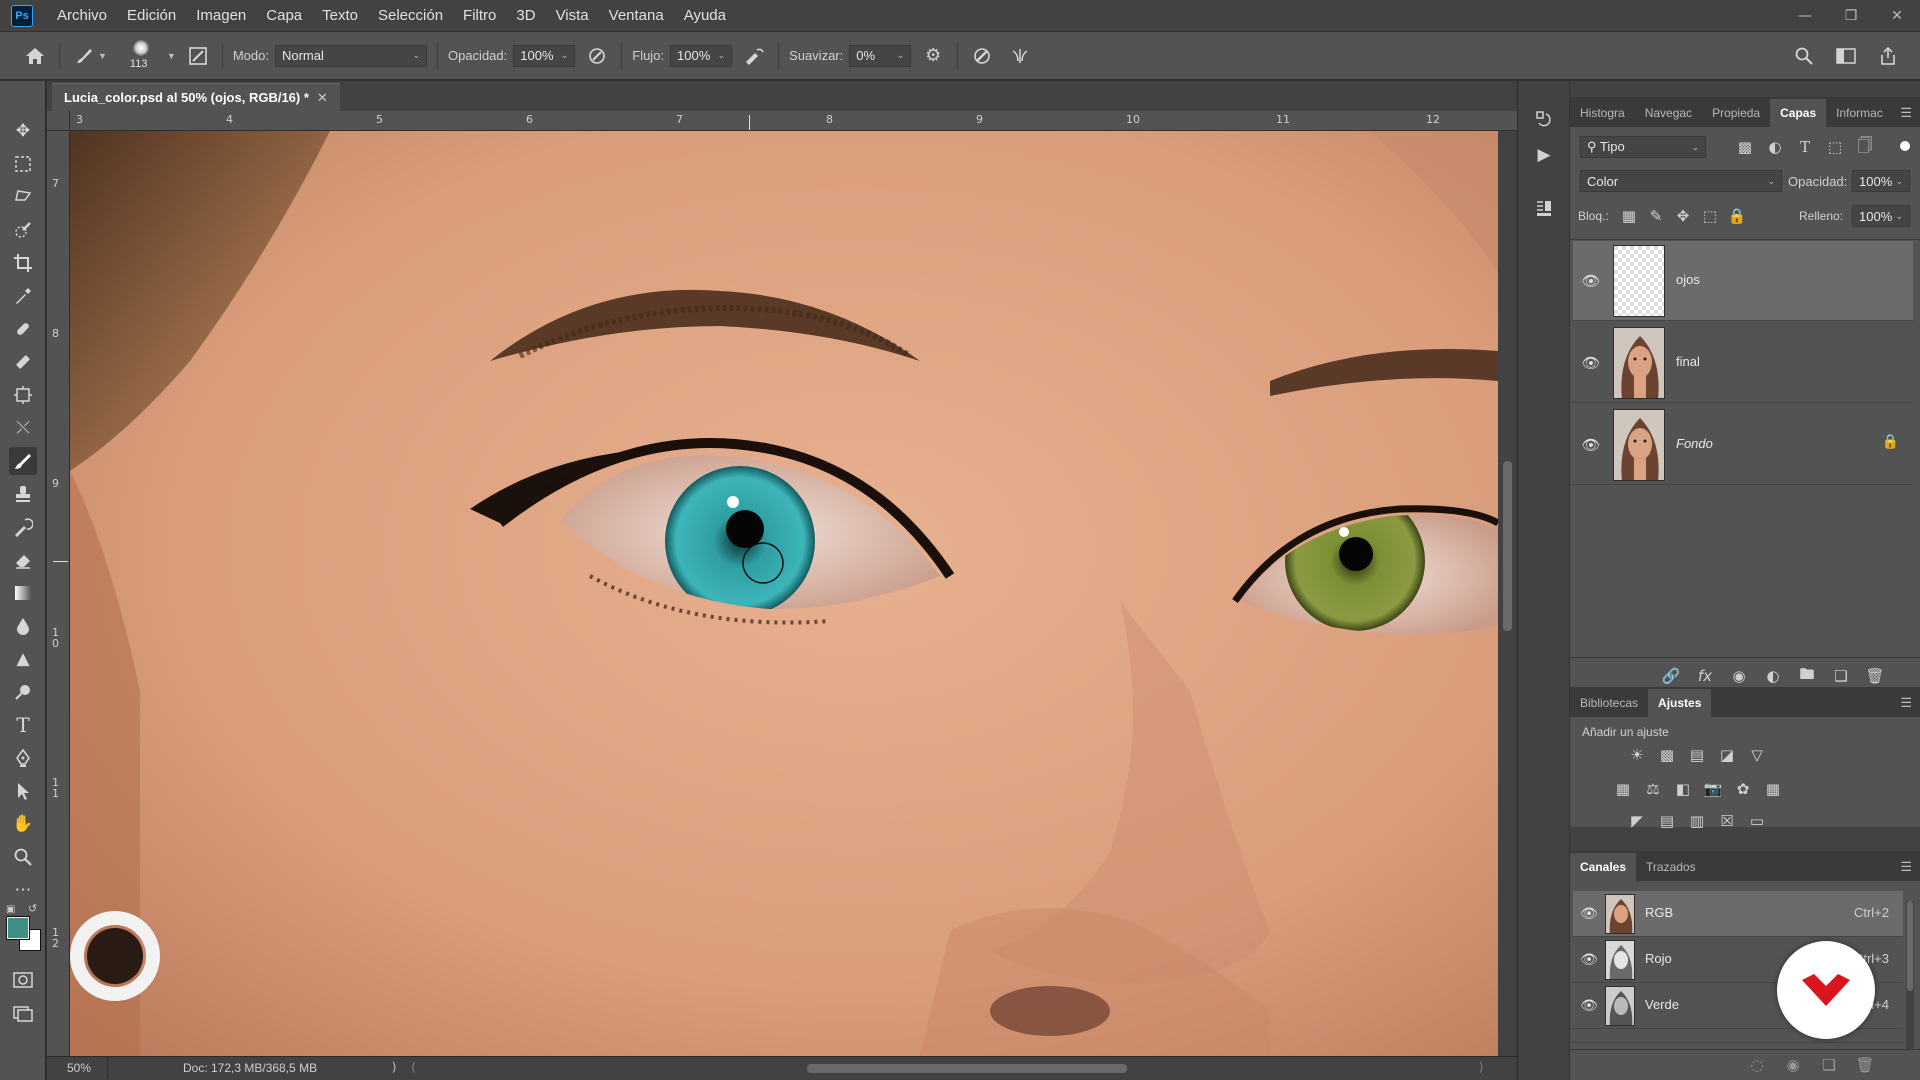 The height and width of the screenshot is (1080, 1920). Describe the element at coordinates (394, 1067) in the screenshot. I see `status-menu-arrow-icon: ⟩` at that location.